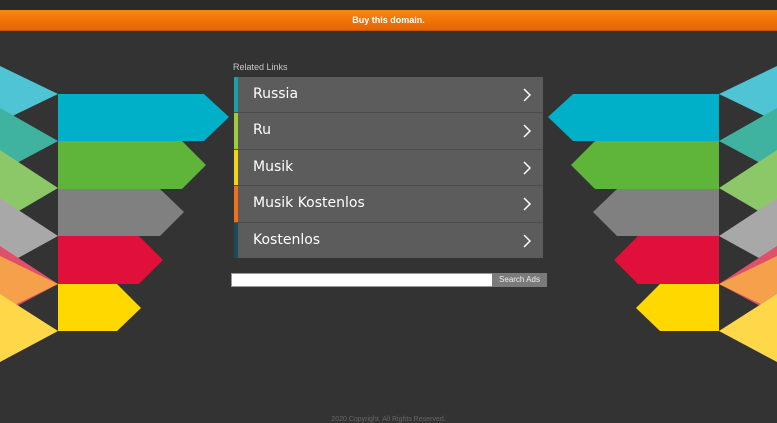 The image size is (777, 423). I want to click on search-ads-button: Search Ads, so click(519, 280).